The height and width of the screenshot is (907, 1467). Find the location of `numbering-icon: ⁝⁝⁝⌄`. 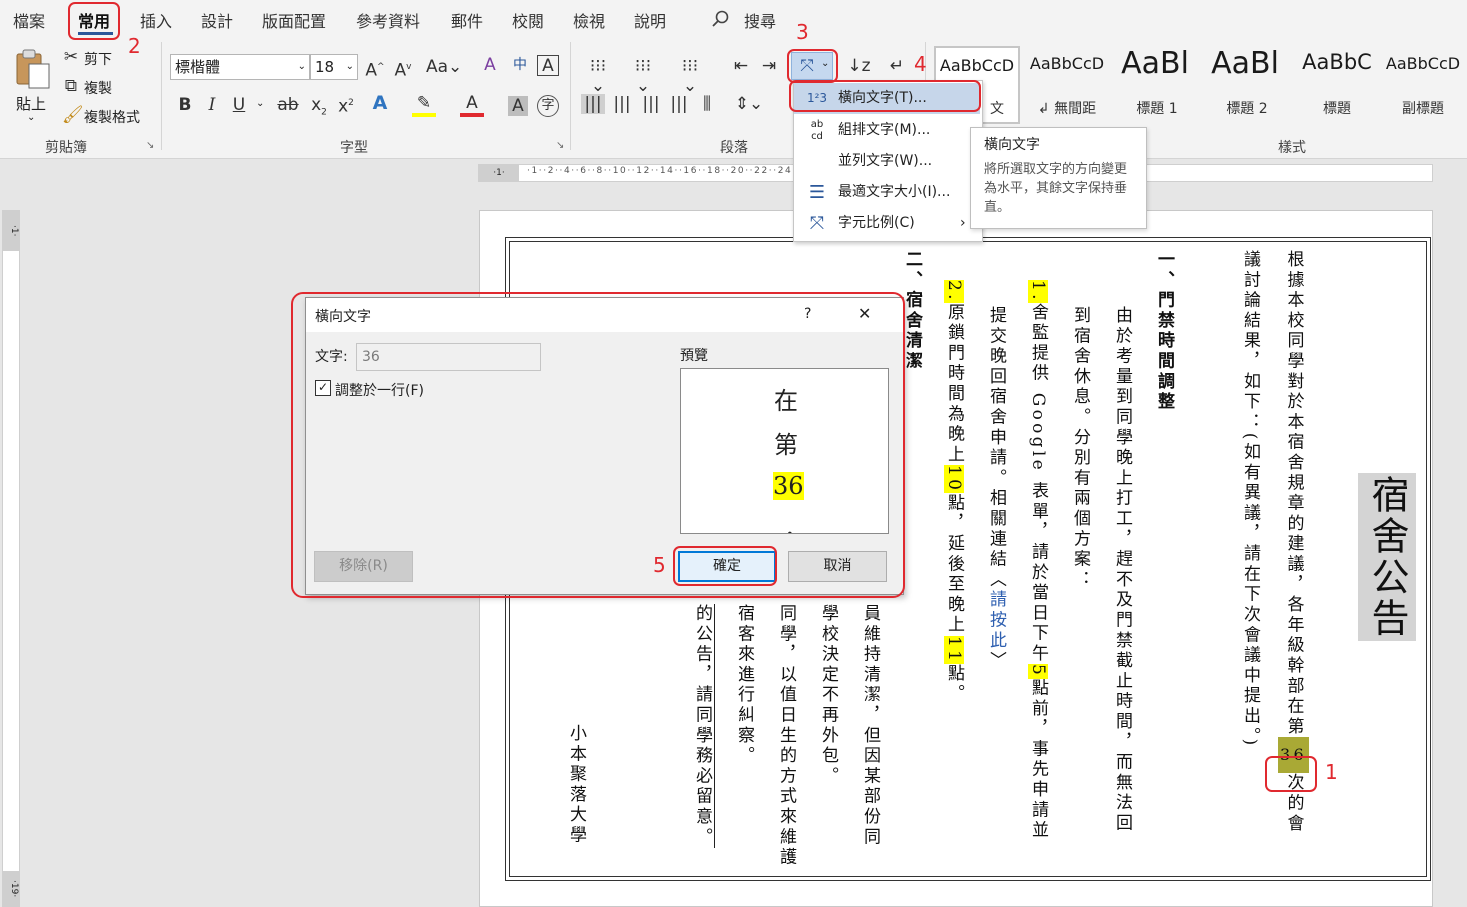

numbering-icon: ⁝⁝⁝⌄ is located at coordinates (643, 76).